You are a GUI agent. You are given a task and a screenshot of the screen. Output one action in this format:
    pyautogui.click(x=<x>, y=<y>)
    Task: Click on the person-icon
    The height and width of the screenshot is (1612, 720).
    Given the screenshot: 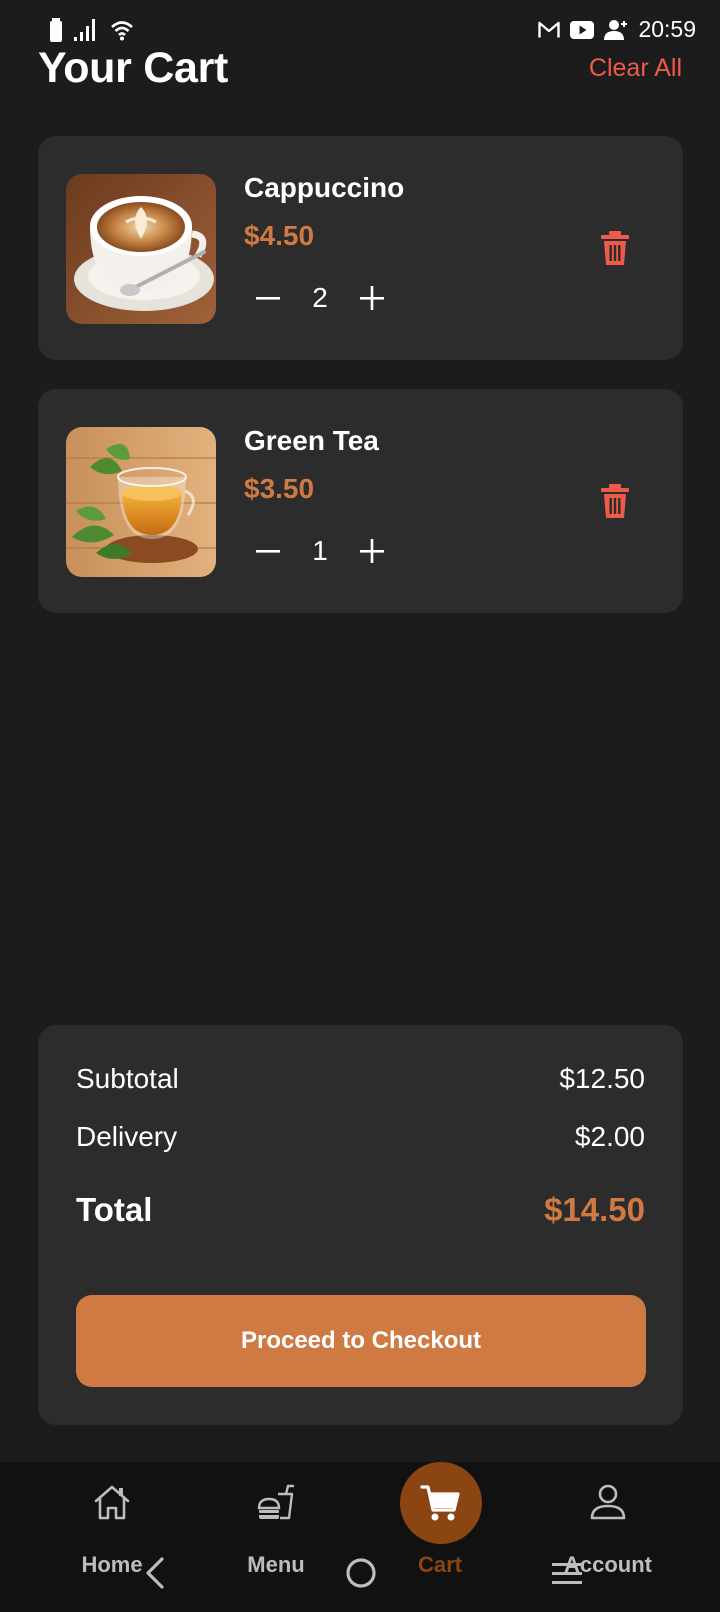 What is the action you would take?
    pyautogui.click(x=608, y=1502)
    